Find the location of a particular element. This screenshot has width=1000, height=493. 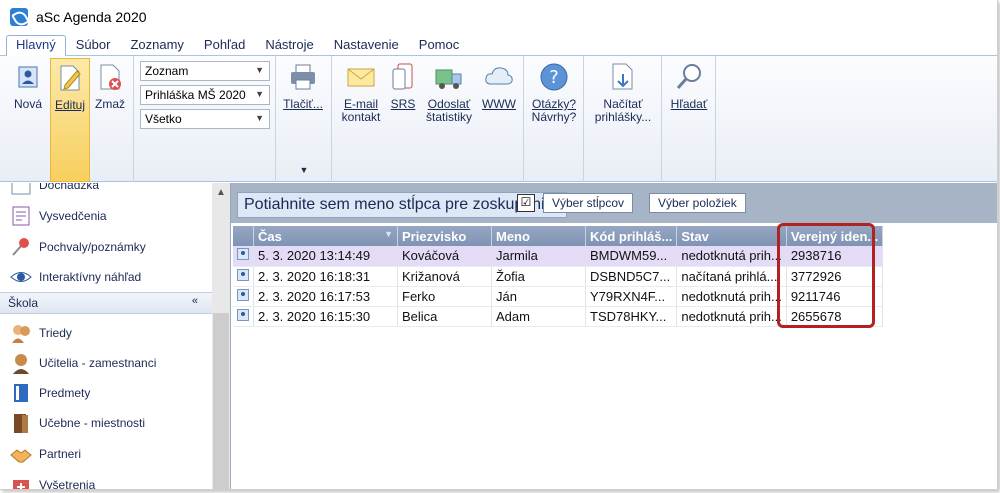

teacher-icon is located at coordinates (21, 363).